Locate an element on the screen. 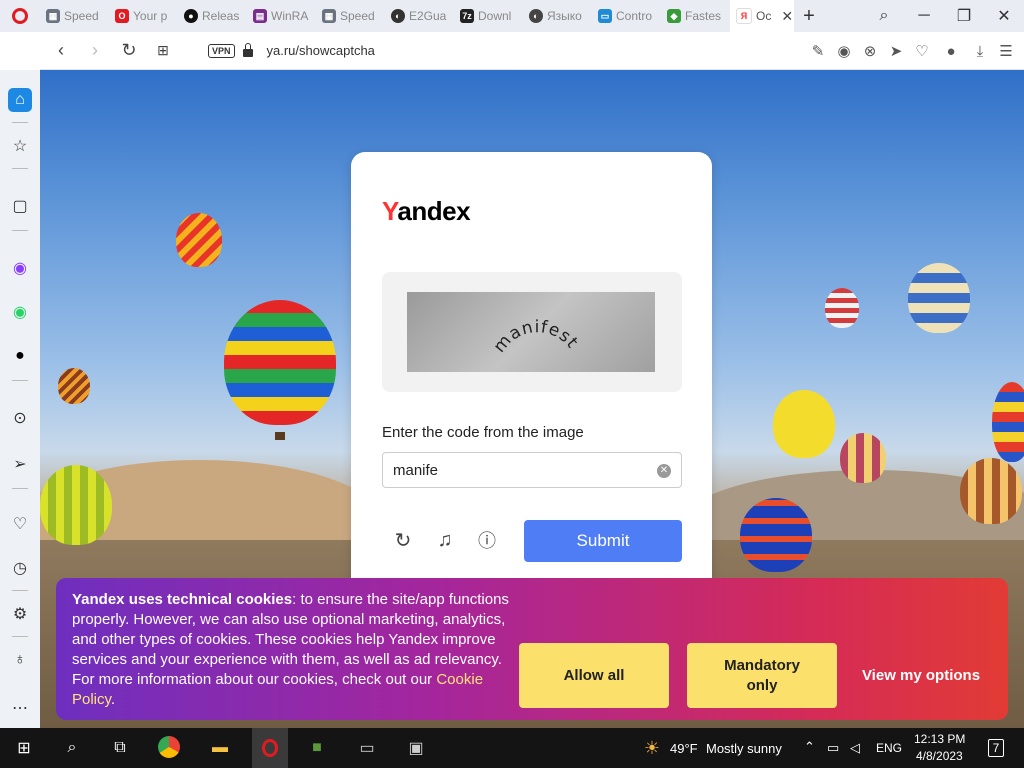 The width and height of the screenshot is (1024, 768). tab-8: ◐ Языко is located at coordinates (557, 16).